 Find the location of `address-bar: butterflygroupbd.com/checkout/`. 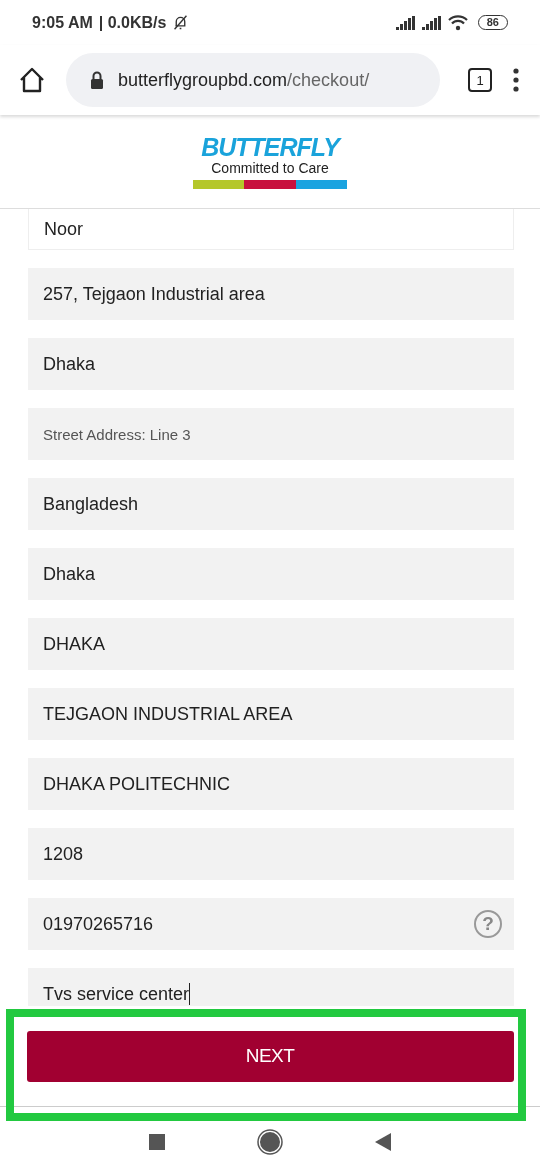

address-bar: butterflygroupbd.com/checkout/ is located at coordinates (253, 80).